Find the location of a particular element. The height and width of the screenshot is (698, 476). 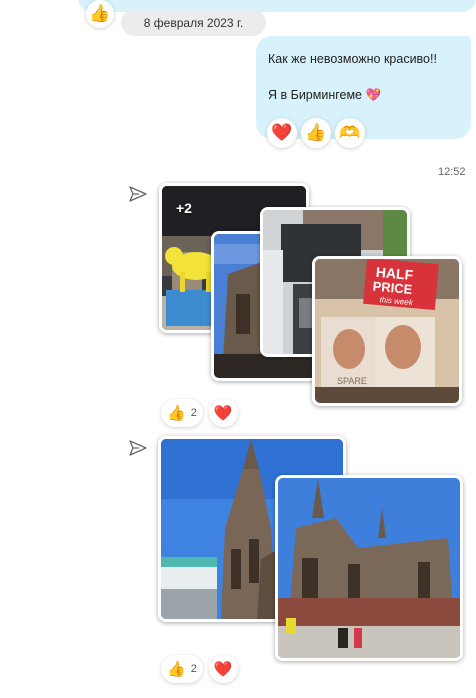

photo-cathedral-wide is located at coordinates (369, 568).